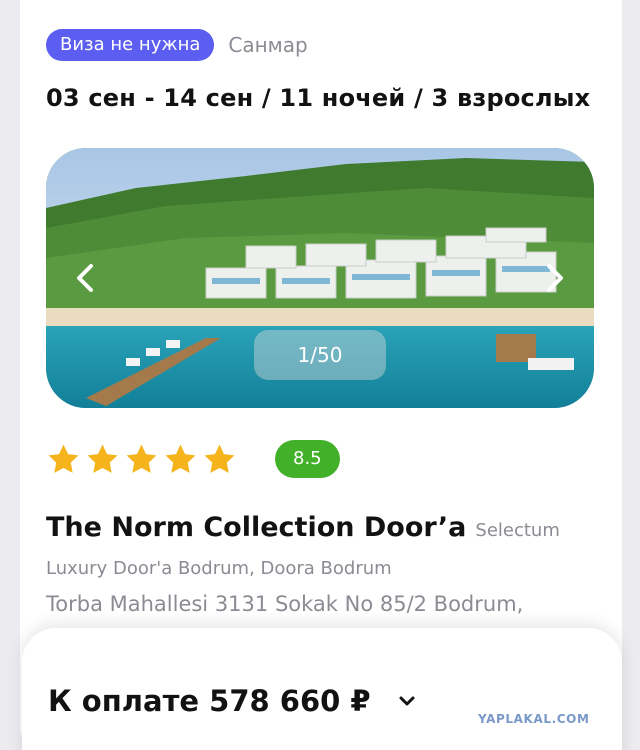 This screenshot has height=750, width=640. Describe the element at coordinates (256, 527) in the screenshot. I see `hotel-name: The Norm Collection Door’a` at that location.